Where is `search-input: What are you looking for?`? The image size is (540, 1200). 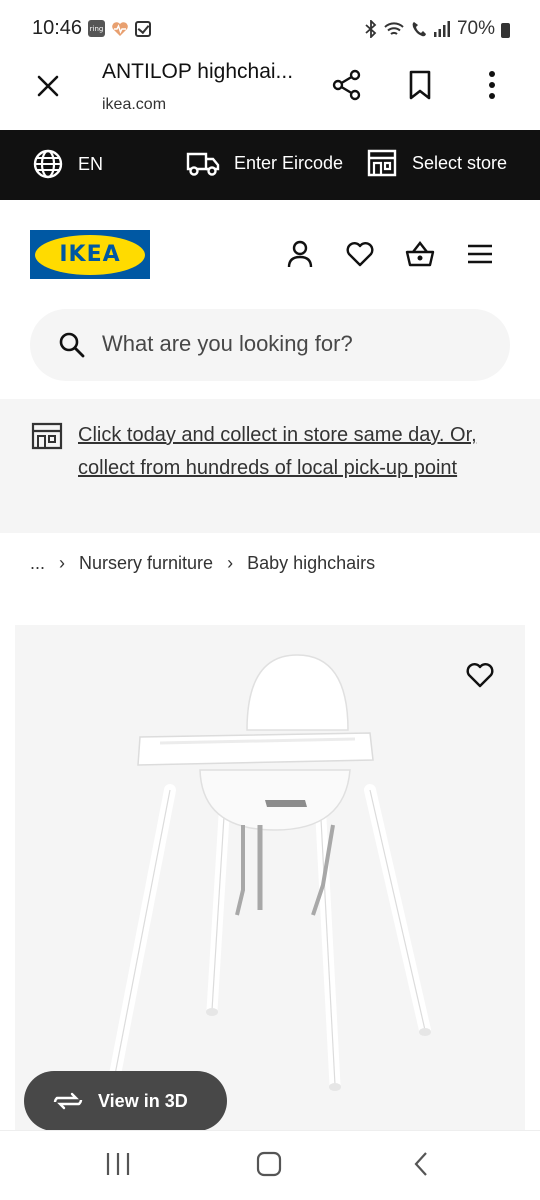
search-input: What are you looking for? is located at coordinates (227, 344).